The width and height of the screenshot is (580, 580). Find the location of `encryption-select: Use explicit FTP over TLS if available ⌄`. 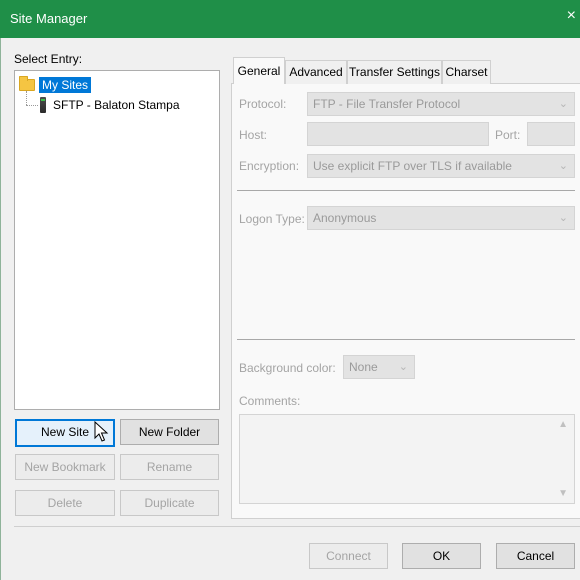

encryption-select: Use explicit FTP over TLS if available ⌄ is located at coordinates (441, 166).